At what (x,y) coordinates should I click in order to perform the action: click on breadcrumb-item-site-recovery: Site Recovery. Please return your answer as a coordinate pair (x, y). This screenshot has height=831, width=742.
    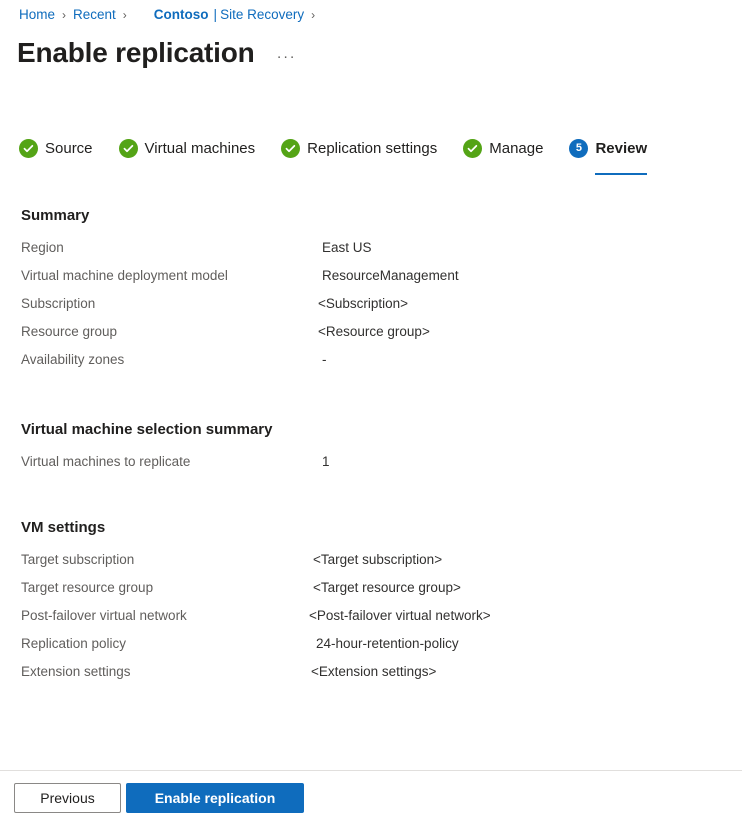
    Looking at the image, I should click on (262, 15).